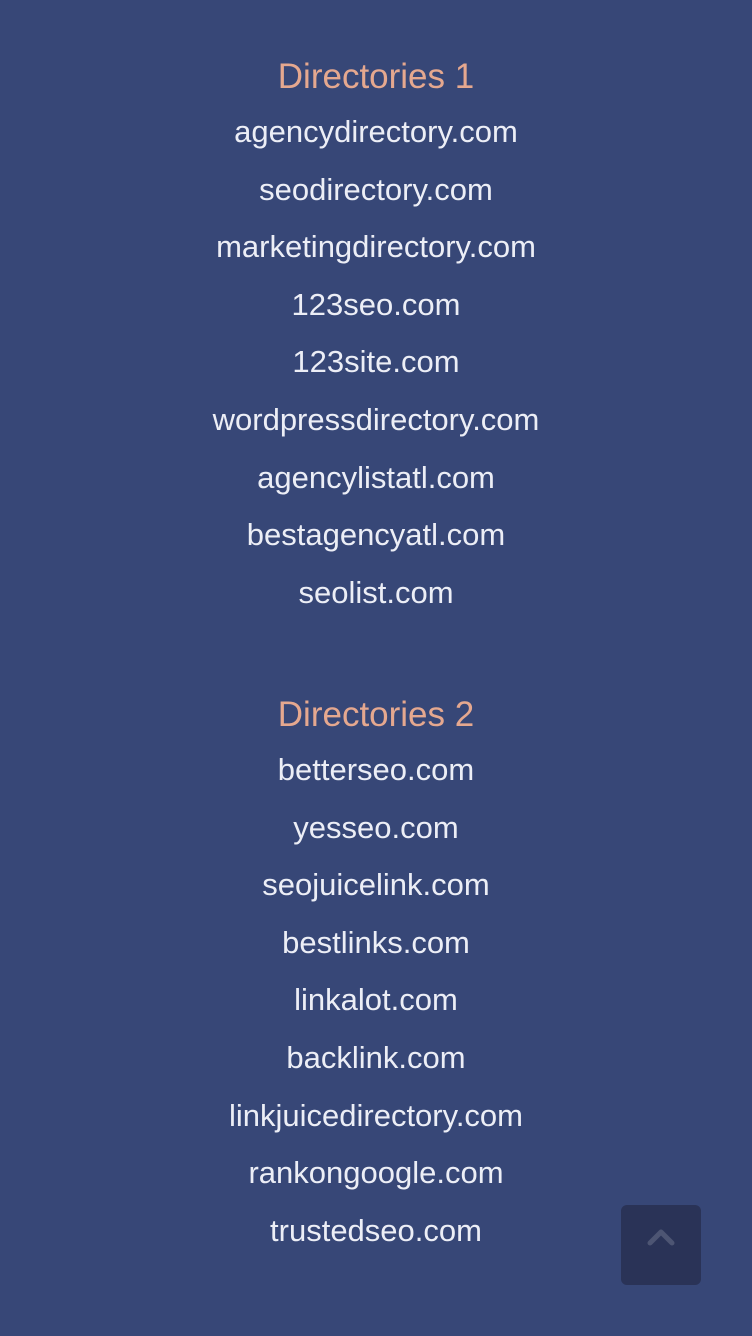 This screenshot has width=752, height=1336. Describe the element at coordinates (376, 76) in the screenshot. I see `section-heading: Directories 1` at that location.